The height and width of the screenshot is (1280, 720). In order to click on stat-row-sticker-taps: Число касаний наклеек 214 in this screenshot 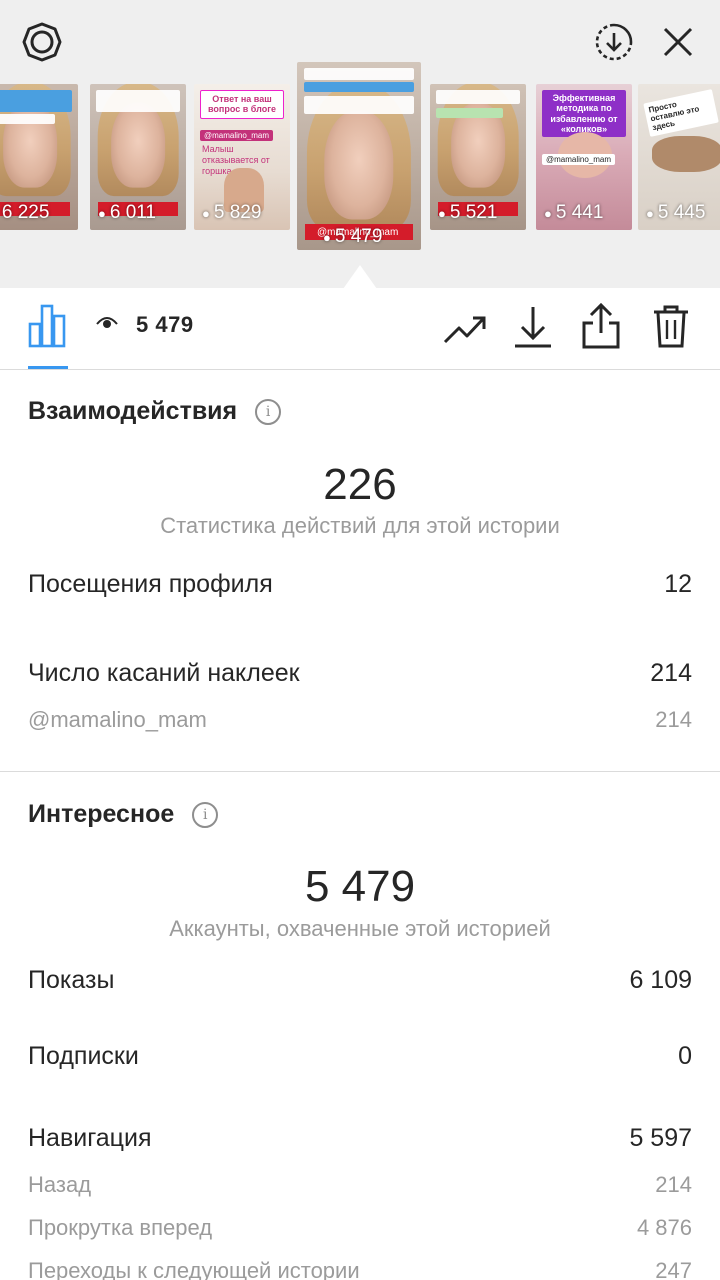, I will do `click(360, 673)`.